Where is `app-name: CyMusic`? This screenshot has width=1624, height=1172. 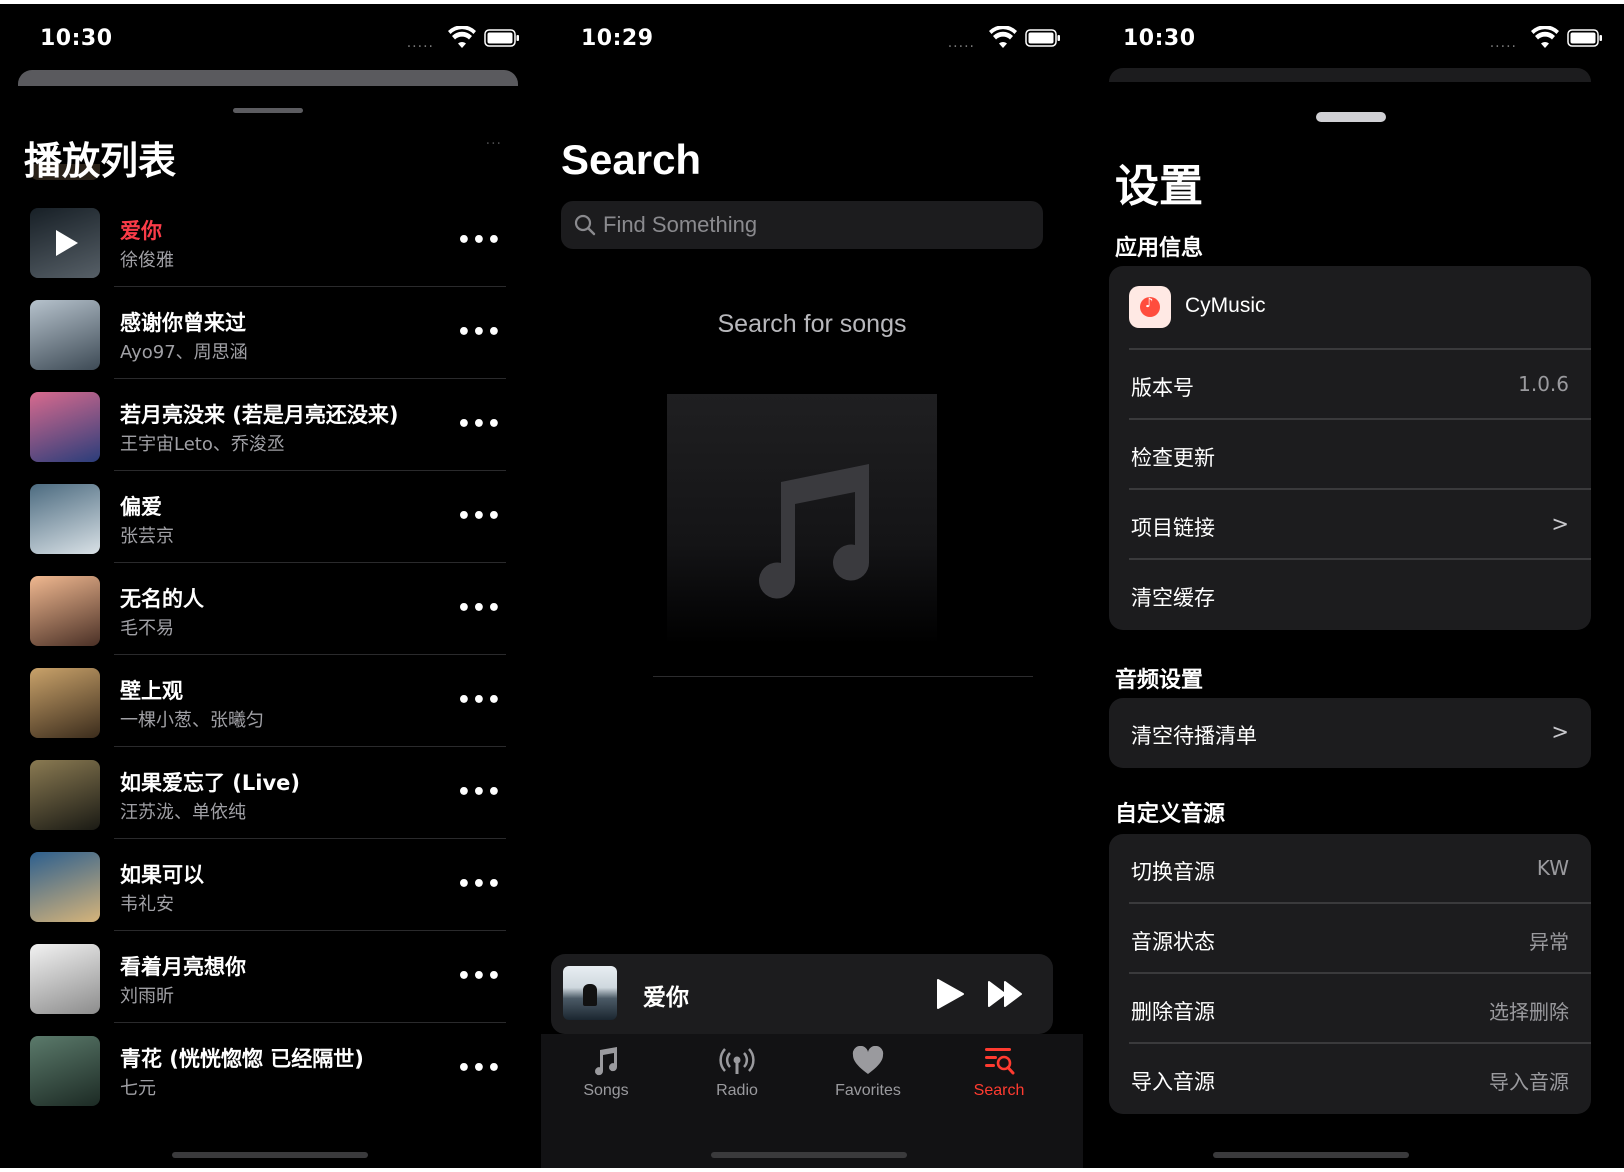
app-name: CyMusic is located at coordinates (1225, 305).